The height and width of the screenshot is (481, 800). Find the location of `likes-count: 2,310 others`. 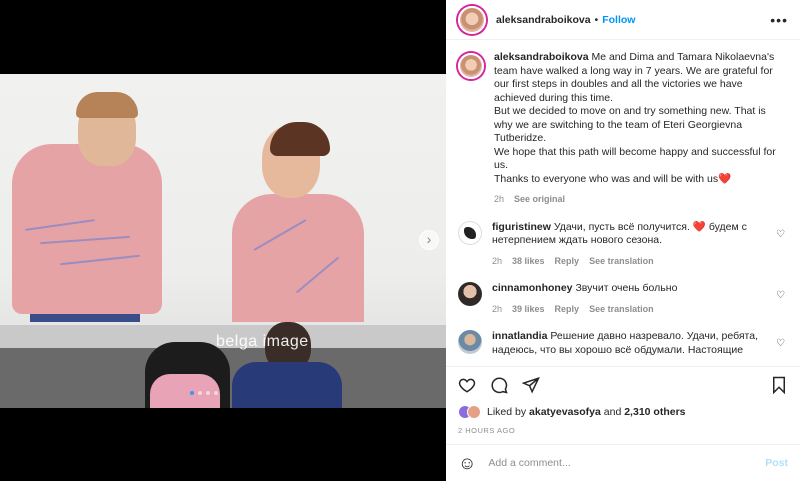

likes-count: 2,310 others is located at coordinates (654, 412).